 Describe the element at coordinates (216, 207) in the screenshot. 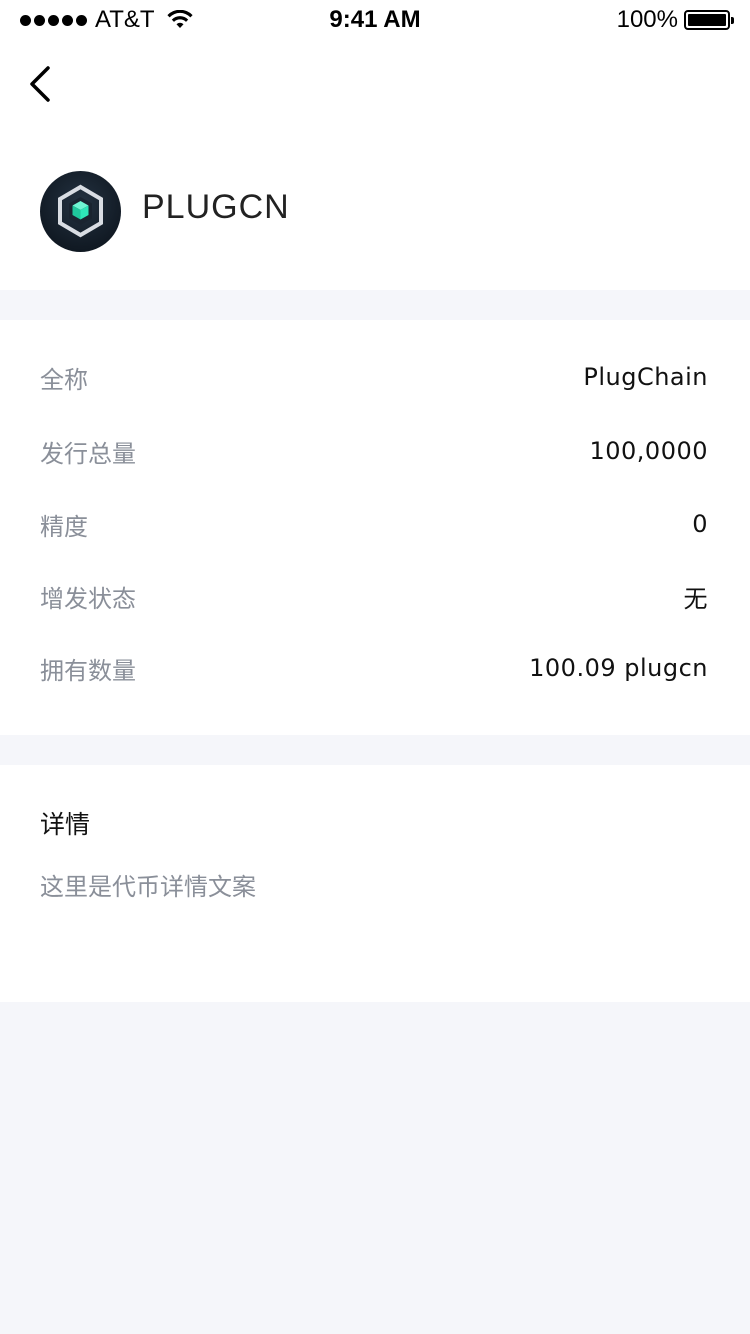

I see `token-symbol: PLUGCN` at that location.